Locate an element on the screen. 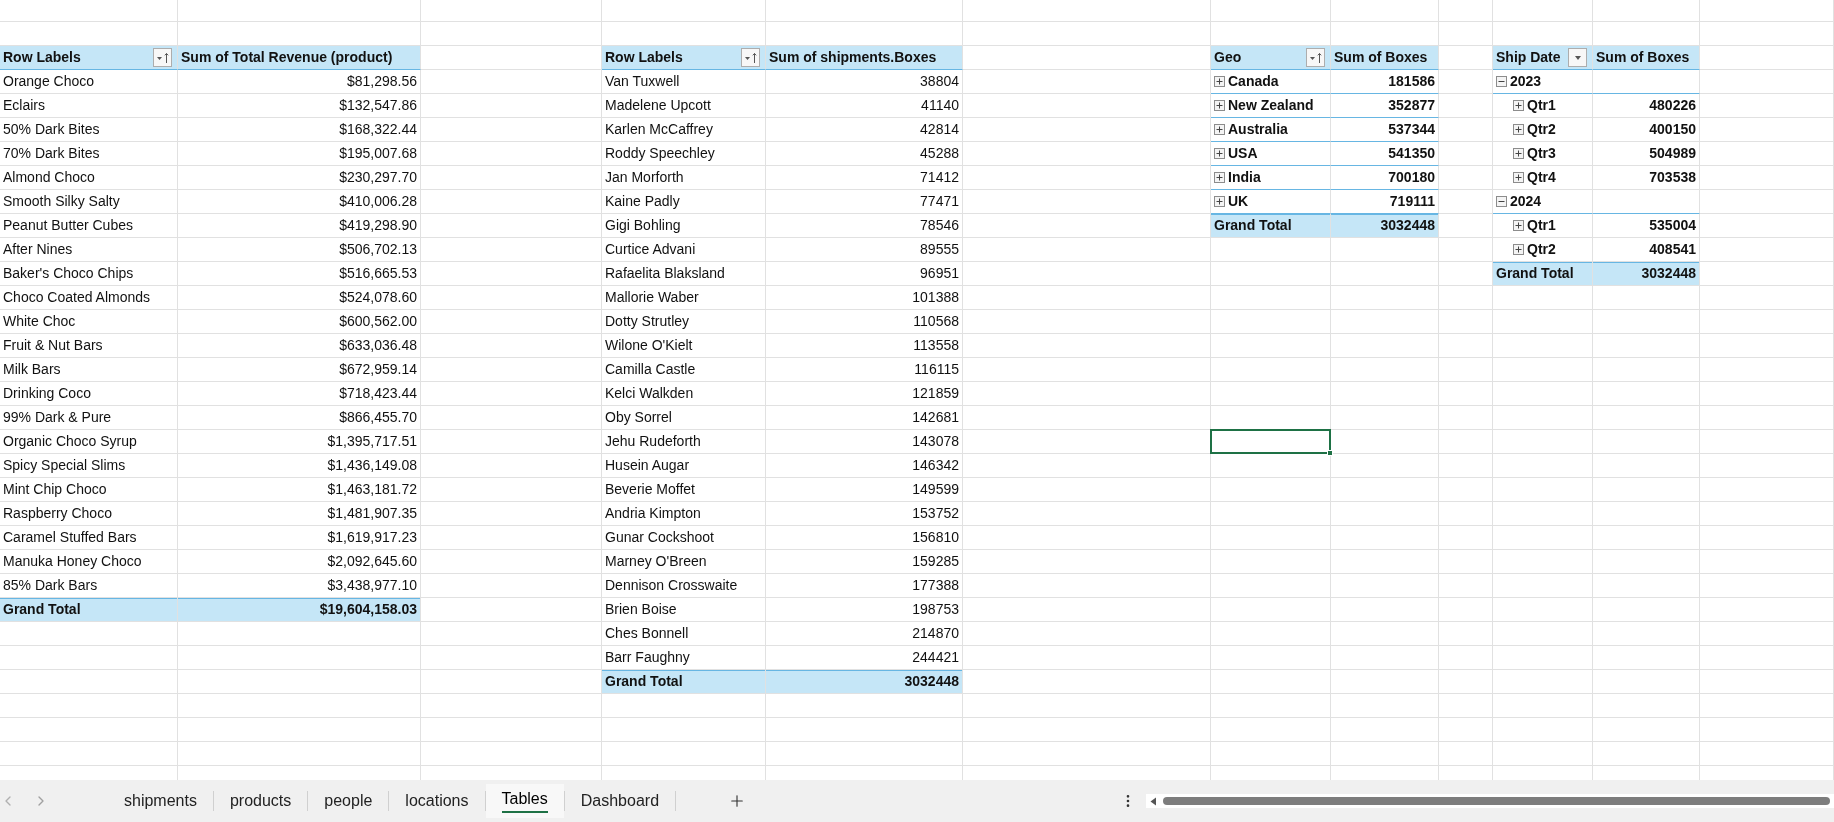 This screenshot has height=822, width=1834. row-label: Organic Choco Syrup is located at coordinates (89, 442).